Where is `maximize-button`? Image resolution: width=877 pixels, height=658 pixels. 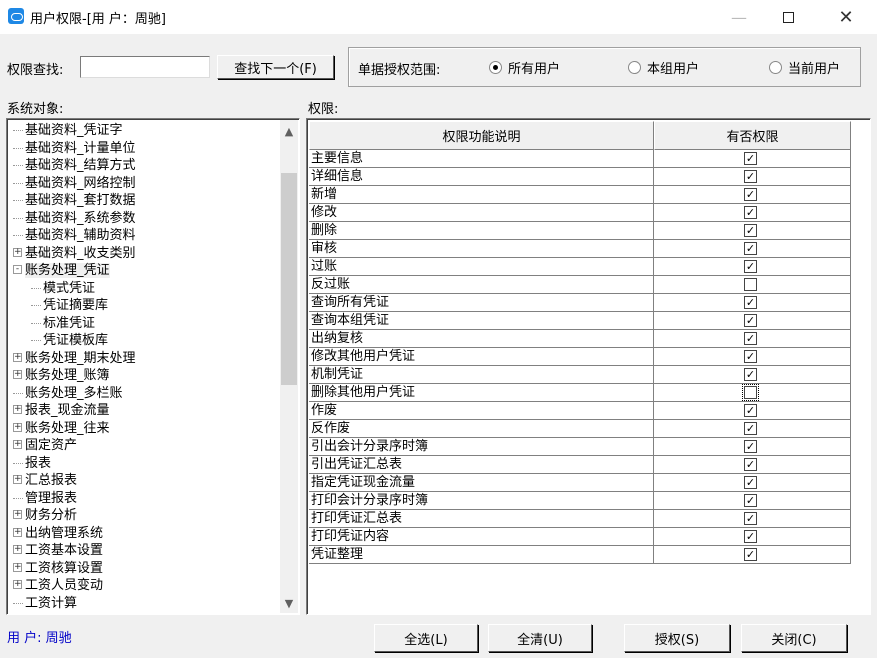 maximize-button is located at coordinates (788, 17).